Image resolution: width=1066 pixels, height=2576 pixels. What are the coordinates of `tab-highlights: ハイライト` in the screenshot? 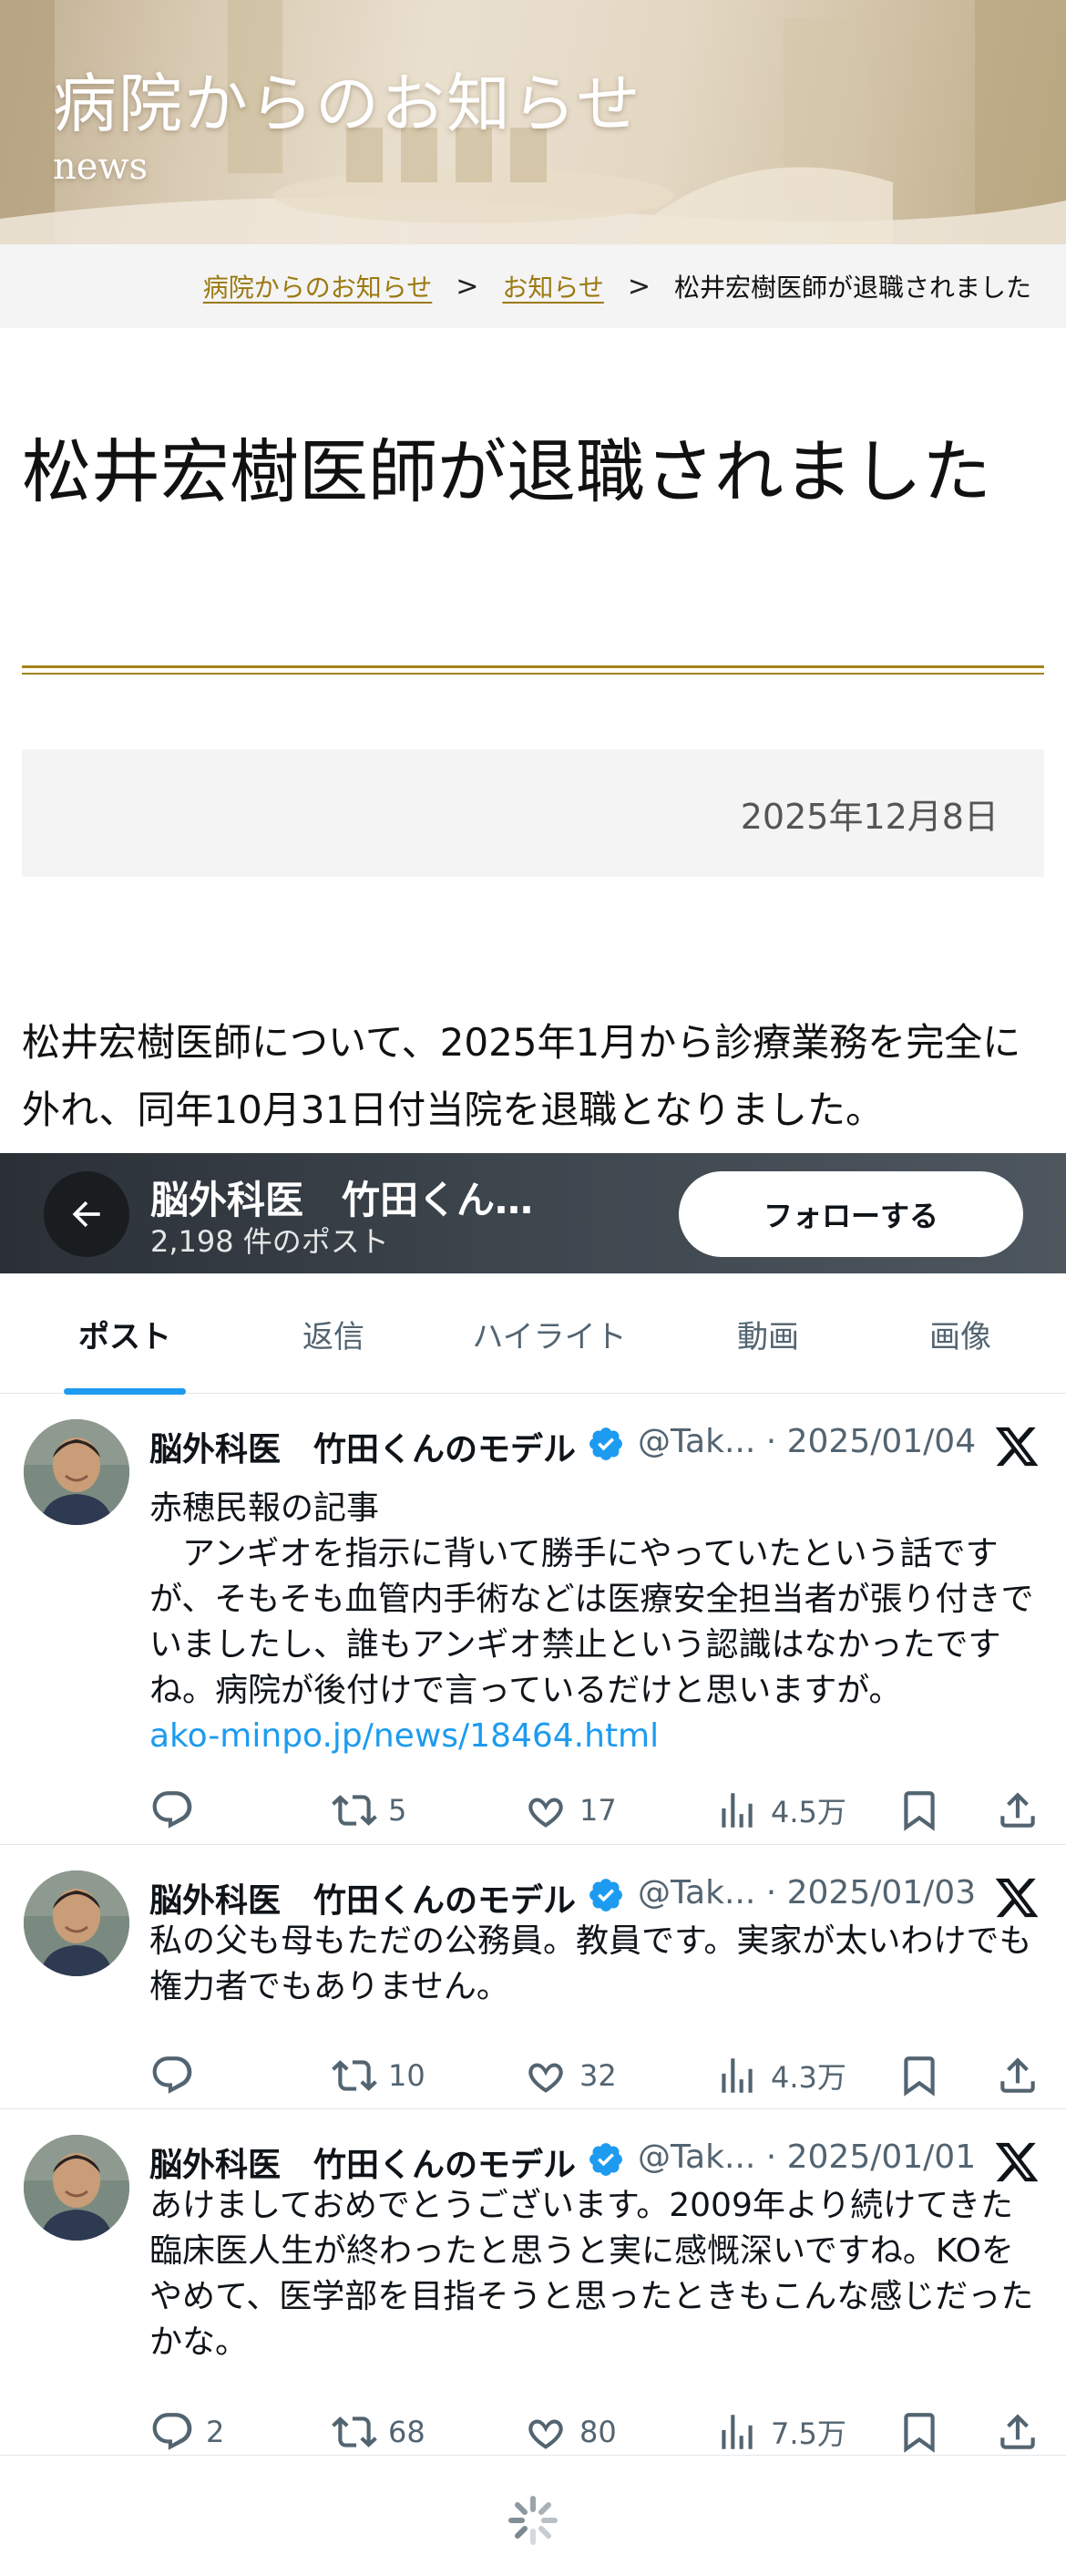 It's located at (549, 1333).